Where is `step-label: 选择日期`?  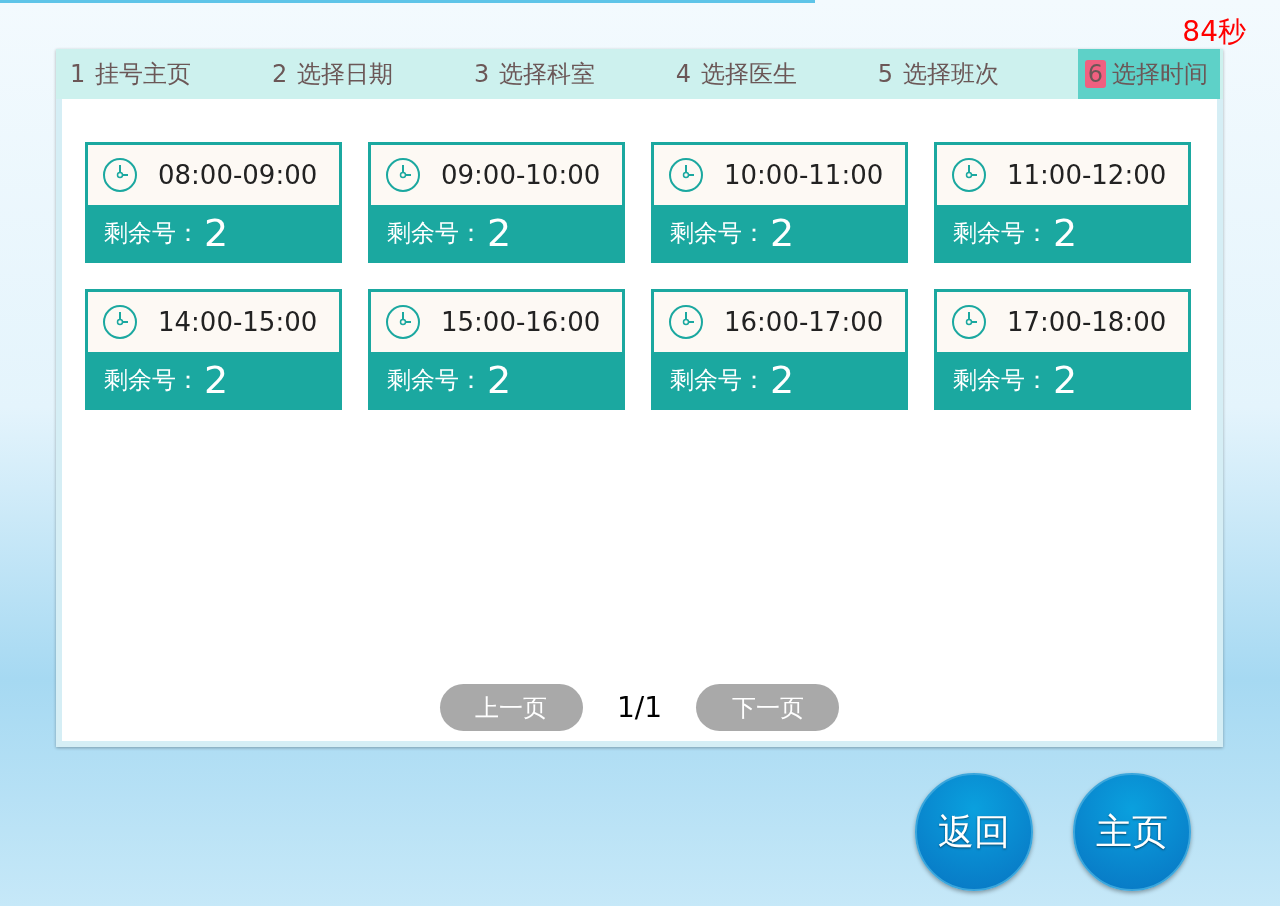 step-label: 选择日期 is located at coordinates (345, 74).